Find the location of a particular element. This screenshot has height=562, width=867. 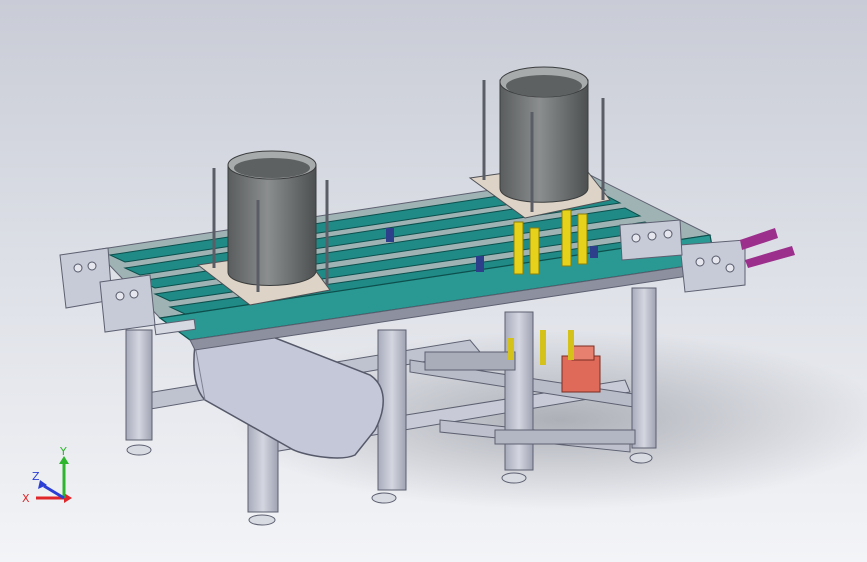

leg-back-right-a is located at coordinates (519, 391).